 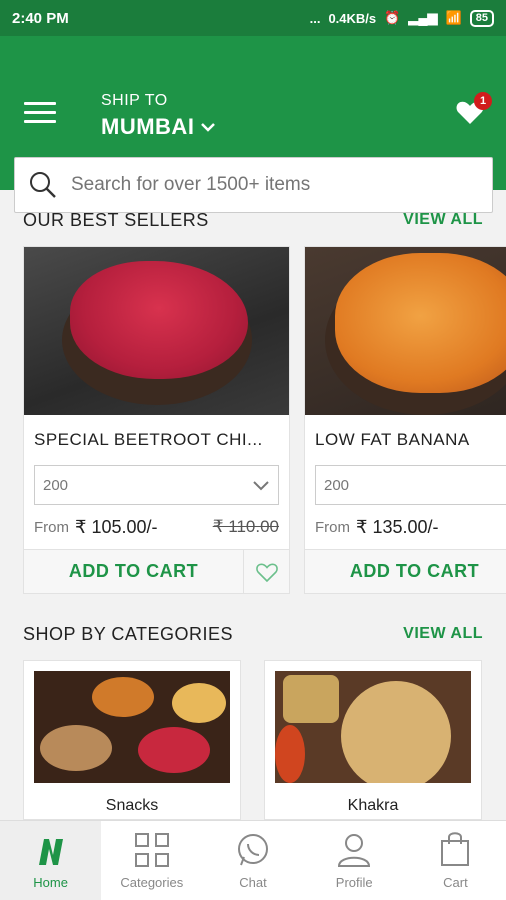 What do you see at coordinates (405, 440) in the screenshot?
I see `product-name: LOW FAT BANANA` at bounding box center [405, 440].